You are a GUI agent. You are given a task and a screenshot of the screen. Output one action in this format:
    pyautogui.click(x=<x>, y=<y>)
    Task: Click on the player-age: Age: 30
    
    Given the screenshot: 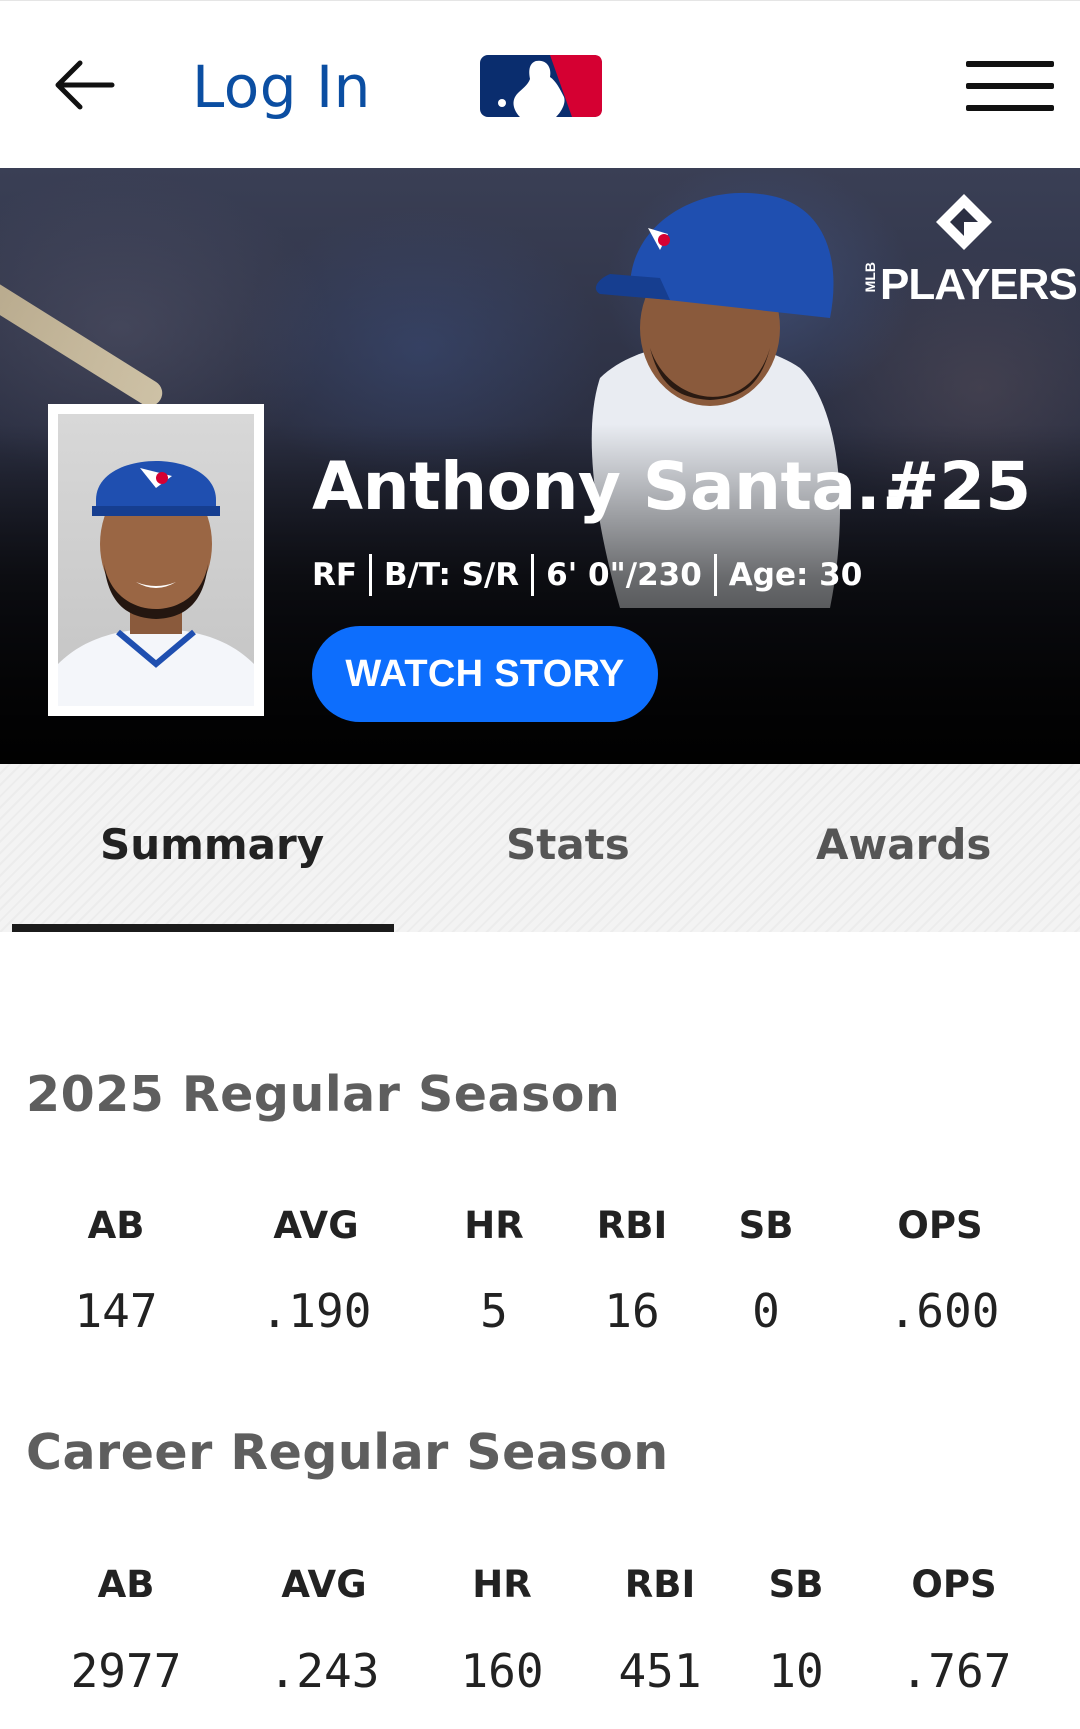 What is the action you would take?
    pyautogui.click(x=795, y=575)
    